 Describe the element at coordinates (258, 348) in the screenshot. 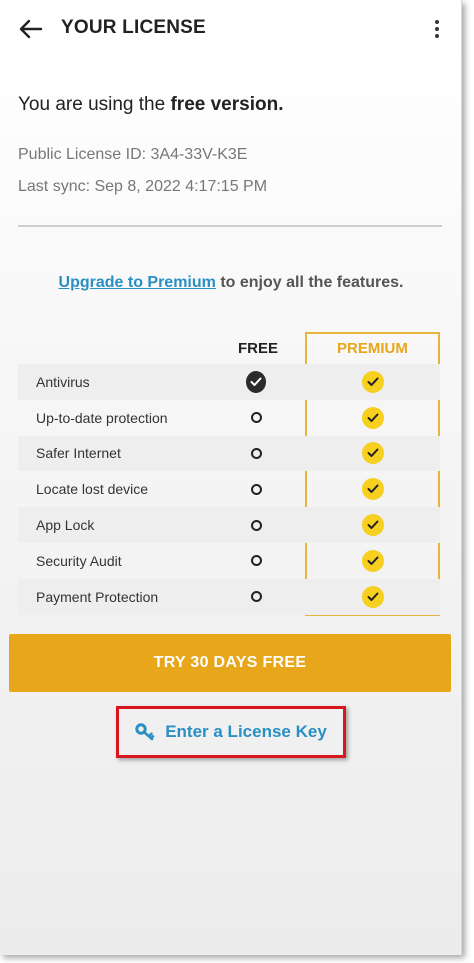

I see `free-column-header: FREE` at that location.